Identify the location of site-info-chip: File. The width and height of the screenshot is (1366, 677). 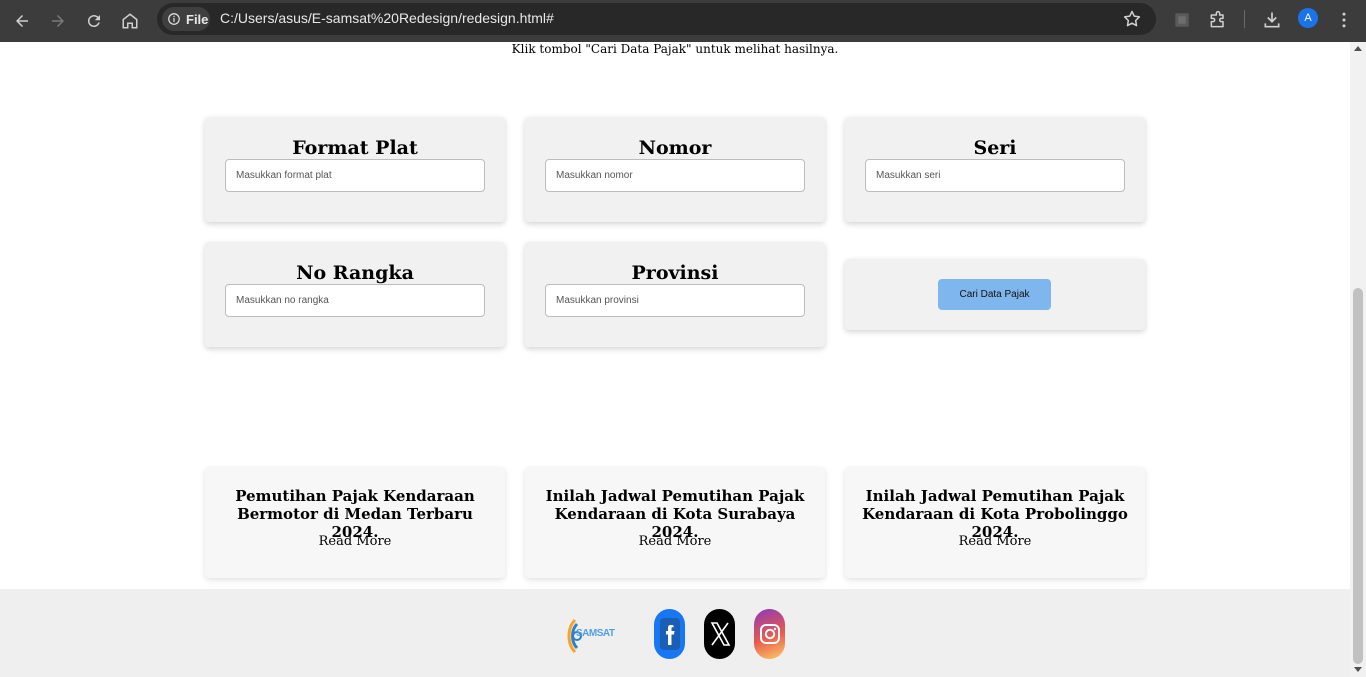
(186, 19).